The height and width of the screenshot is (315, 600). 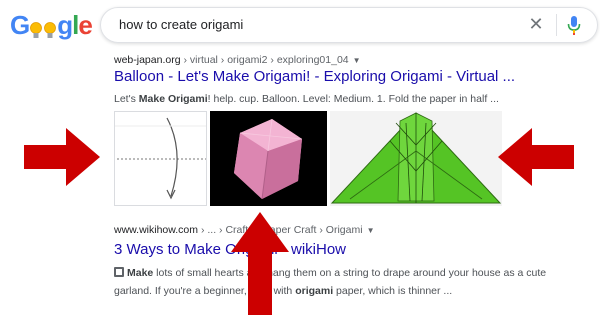 I want to click on image-thumbnail-paper-balloon, so click(x=268, y=158).